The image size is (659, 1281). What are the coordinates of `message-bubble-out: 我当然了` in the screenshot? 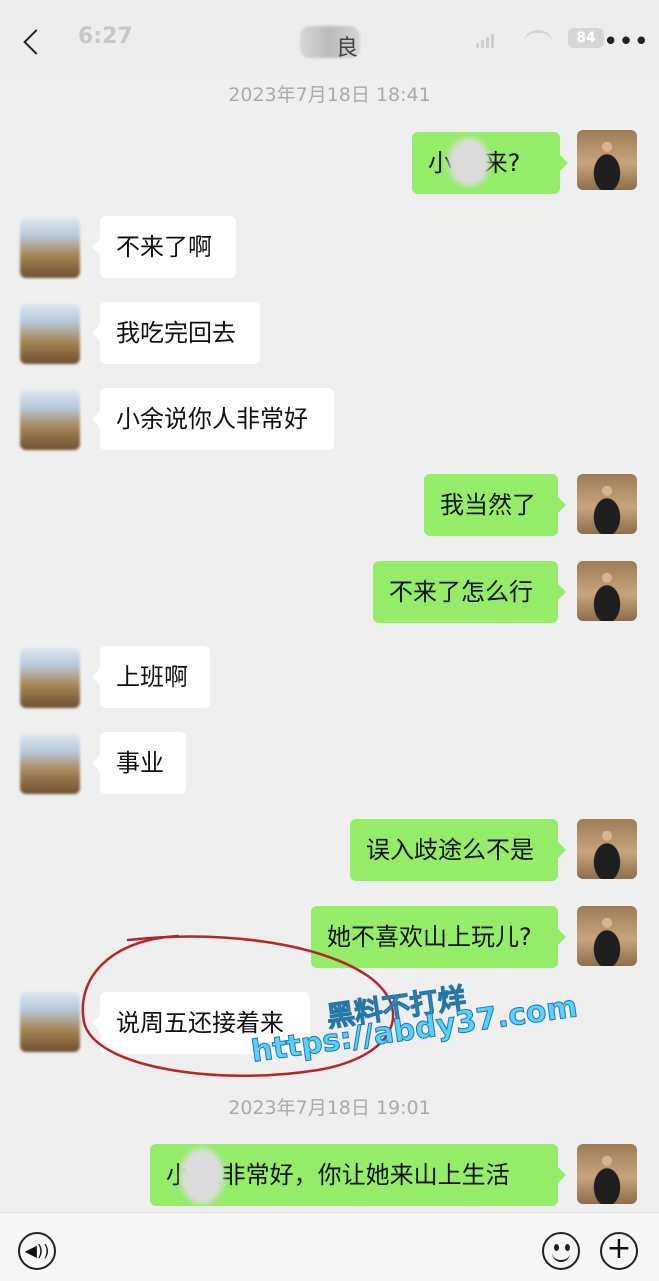 It's located at (495, 505).